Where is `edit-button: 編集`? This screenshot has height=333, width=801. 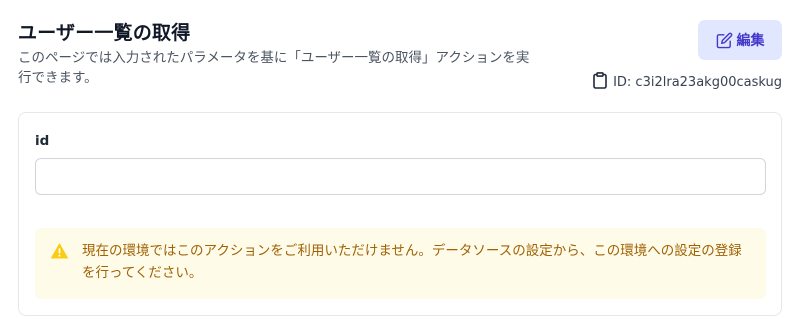
edit-button: 編集 is located at coordinates (740, 40).